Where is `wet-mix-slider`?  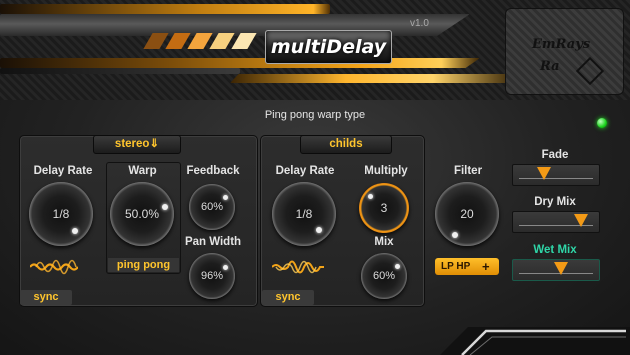
wet-mix-slider is located at coordinates (556, 270).